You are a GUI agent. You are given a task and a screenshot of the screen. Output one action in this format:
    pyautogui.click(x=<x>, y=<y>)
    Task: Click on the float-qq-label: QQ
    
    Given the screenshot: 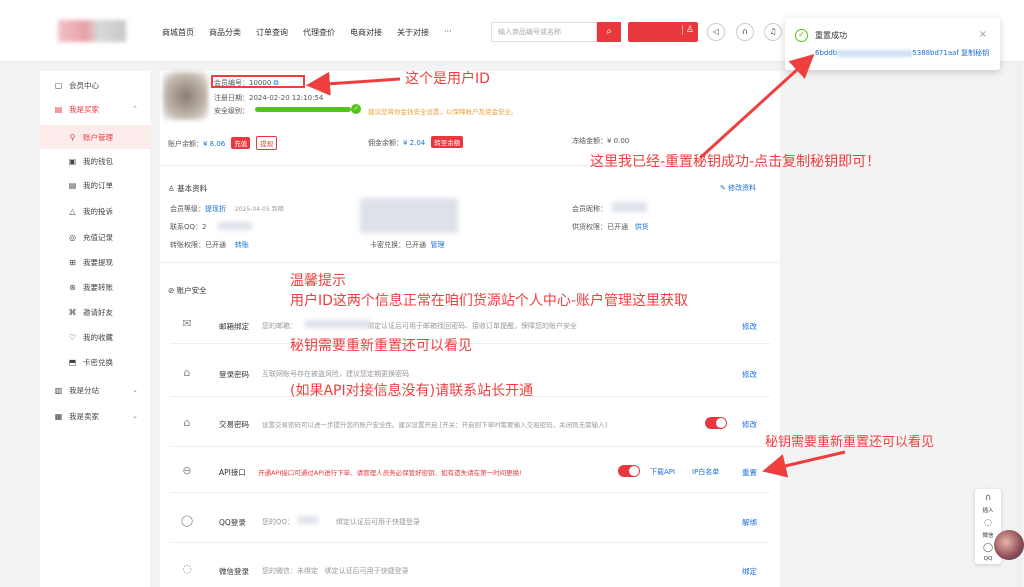 What is the action you would take?
    pyautogui.click(x=988, y=559)
    